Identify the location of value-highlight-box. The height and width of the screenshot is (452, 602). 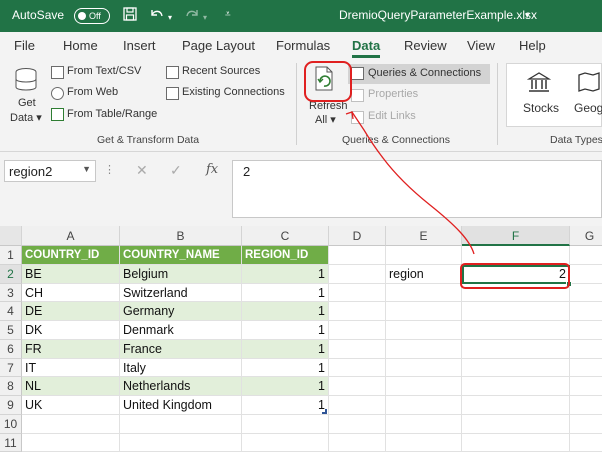
(515, 276).